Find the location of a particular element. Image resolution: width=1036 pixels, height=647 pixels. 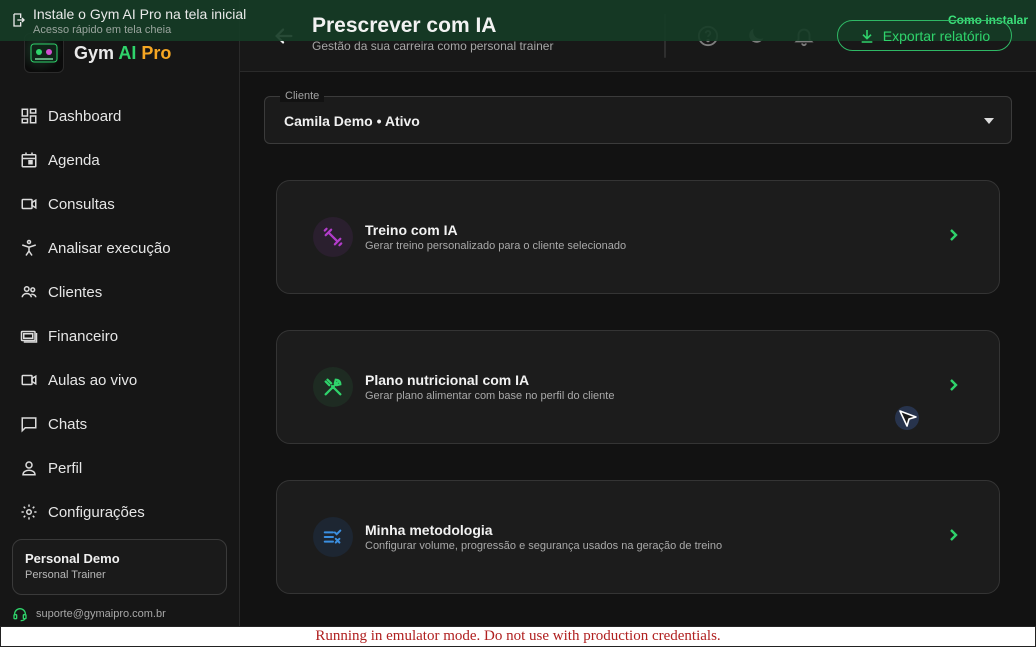

support-email: suporte@gymaipro.com.br is located at coordinates (101, 614).